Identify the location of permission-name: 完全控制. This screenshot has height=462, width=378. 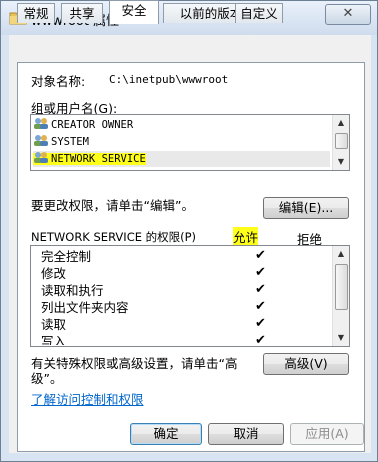
(66, 256).